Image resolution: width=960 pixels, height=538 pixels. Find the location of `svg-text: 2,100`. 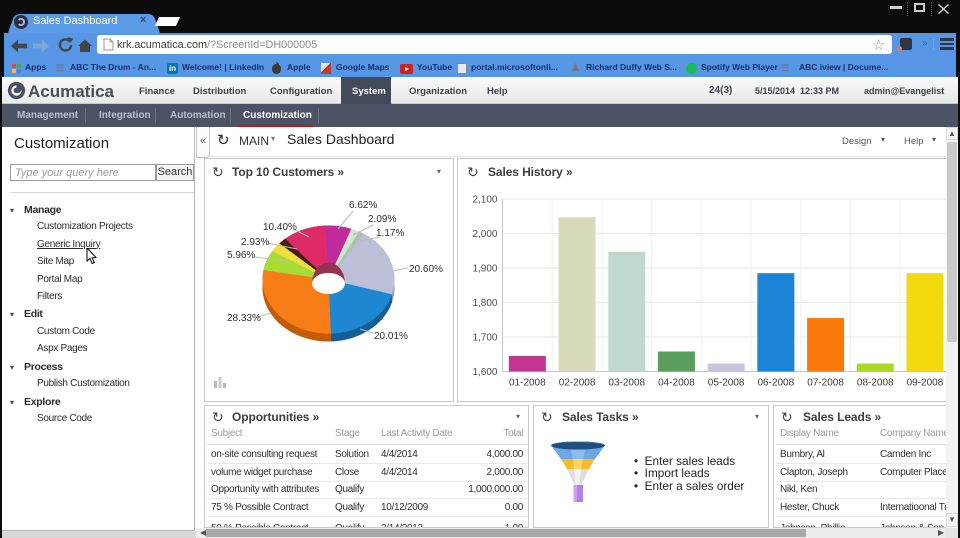

svg-text: 2,100 is located at coordinates (484, 200).